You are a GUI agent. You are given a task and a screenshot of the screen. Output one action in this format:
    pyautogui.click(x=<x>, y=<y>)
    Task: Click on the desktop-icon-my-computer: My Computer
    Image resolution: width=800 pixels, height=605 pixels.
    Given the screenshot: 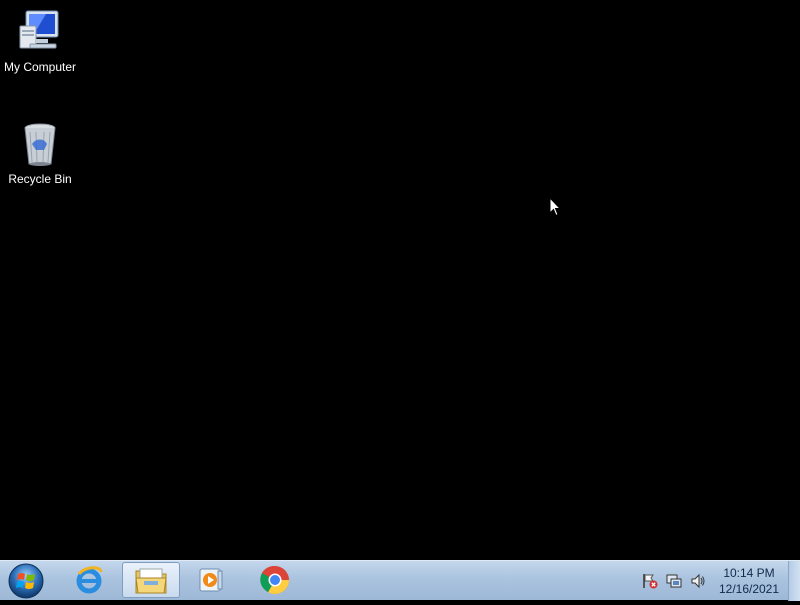 What is the action you would take?
    pyautogui.click(x=40, y=41)
    